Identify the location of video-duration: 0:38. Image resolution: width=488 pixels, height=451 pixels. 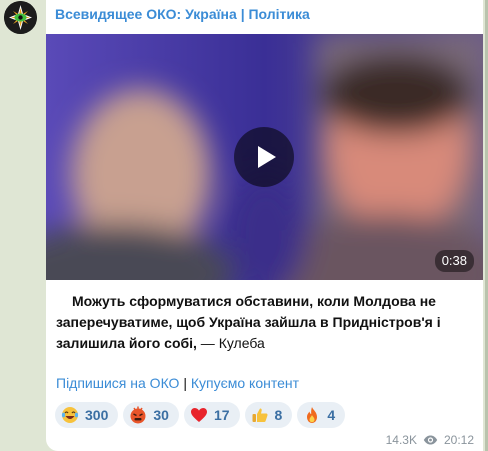
(454, 261).